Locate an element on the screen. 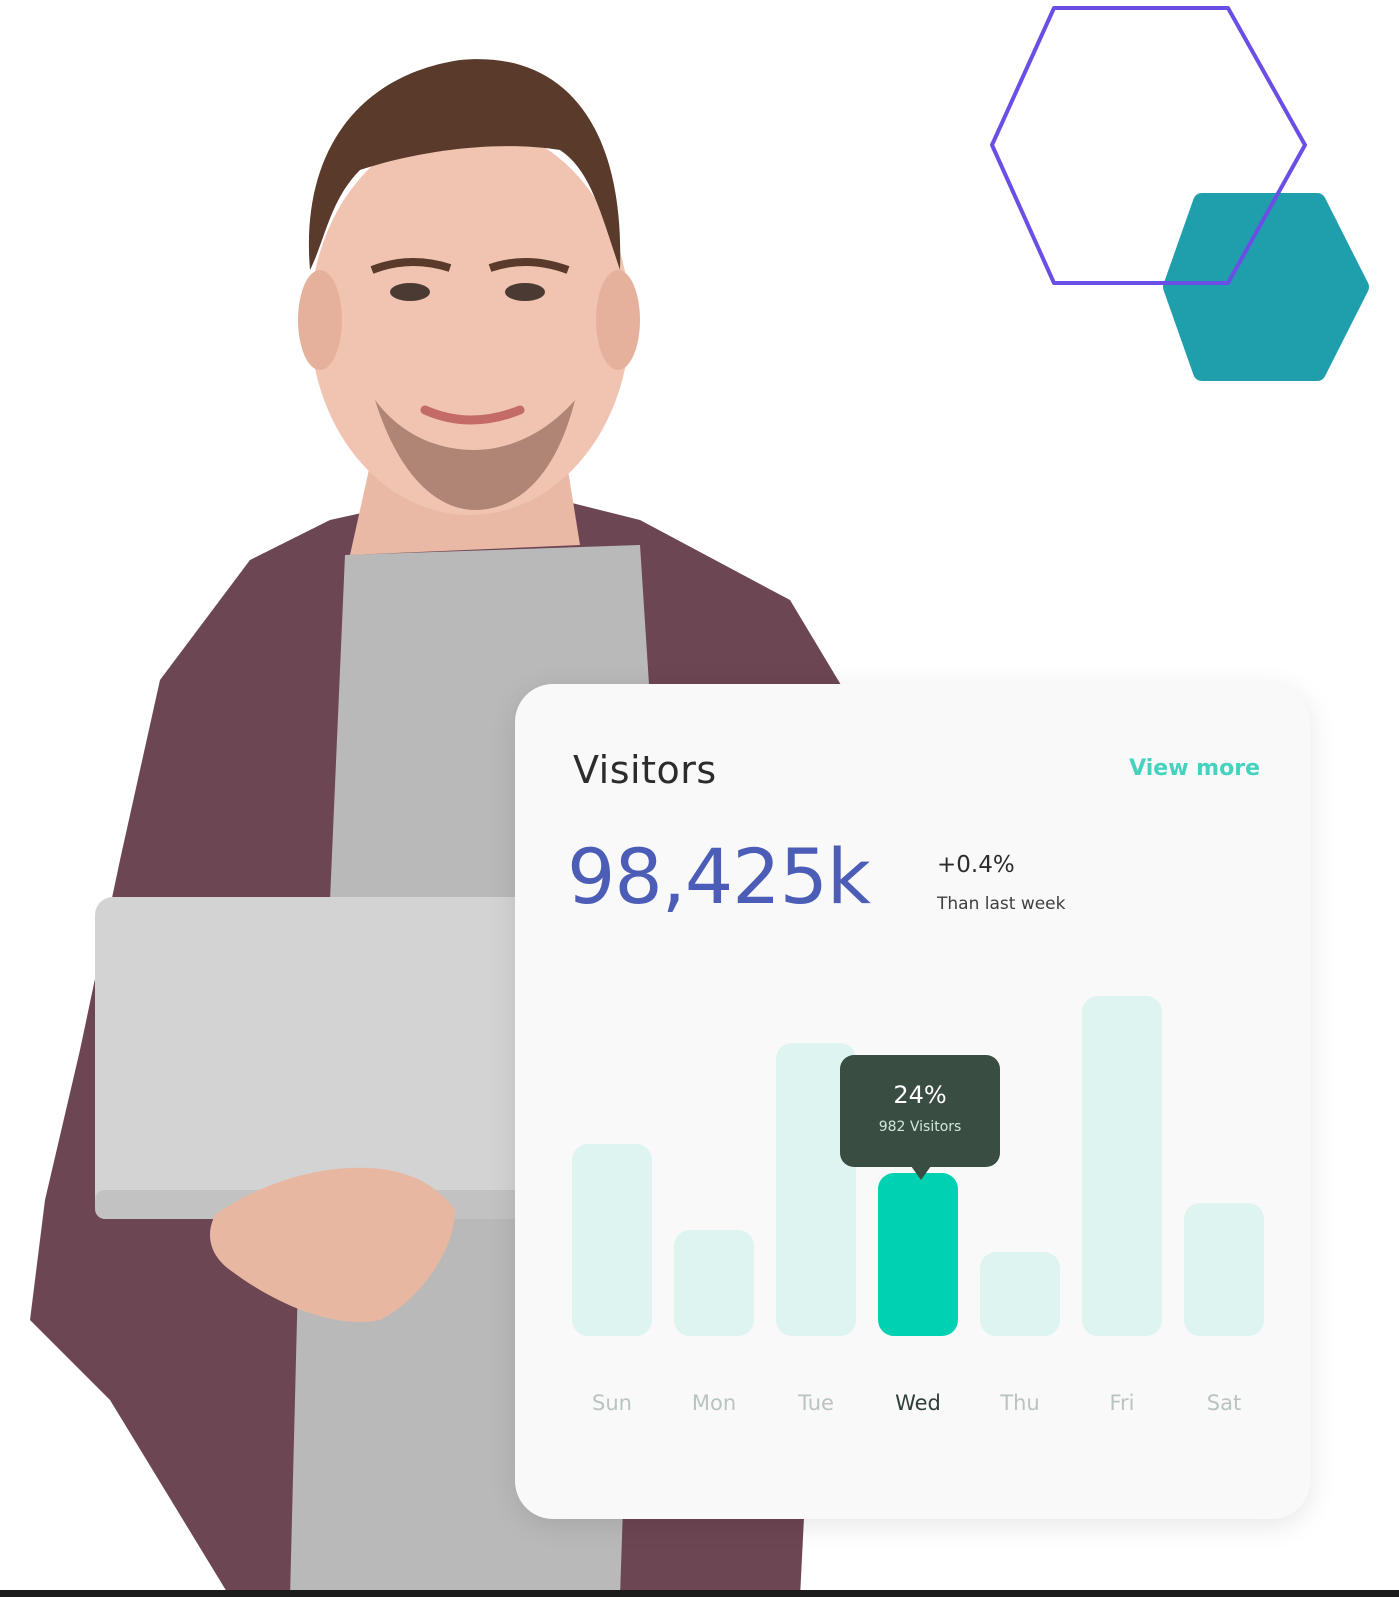 The width and height of the screenshot is (1399, 1597). bar-sun is located at coordinates (612, 1240).